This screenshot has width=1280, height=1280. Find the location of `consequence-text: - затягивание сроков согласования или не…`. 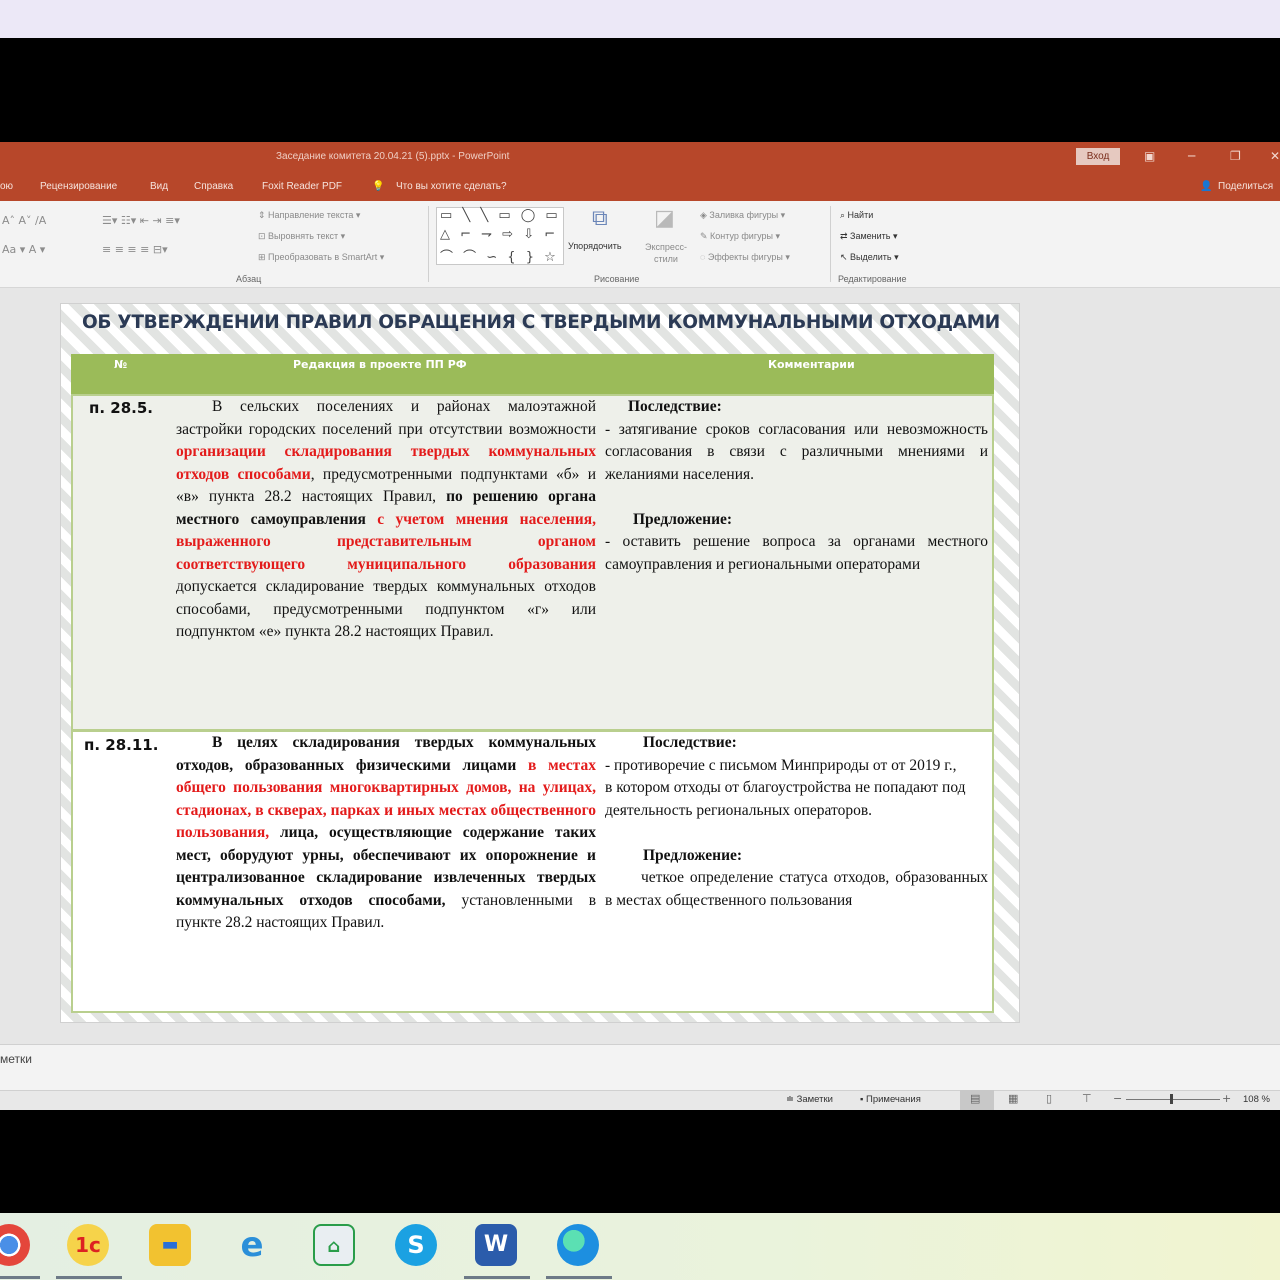

consequence-text: - затягивание сроков согласования или не… is located at coordinates (796, 451).